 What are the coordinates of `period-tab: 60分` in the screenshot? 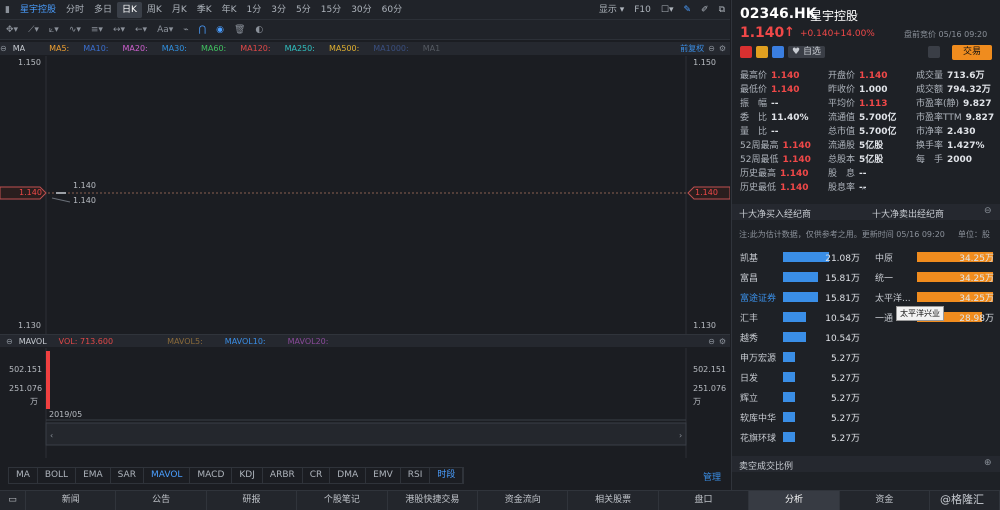 It's located at (392, 10).